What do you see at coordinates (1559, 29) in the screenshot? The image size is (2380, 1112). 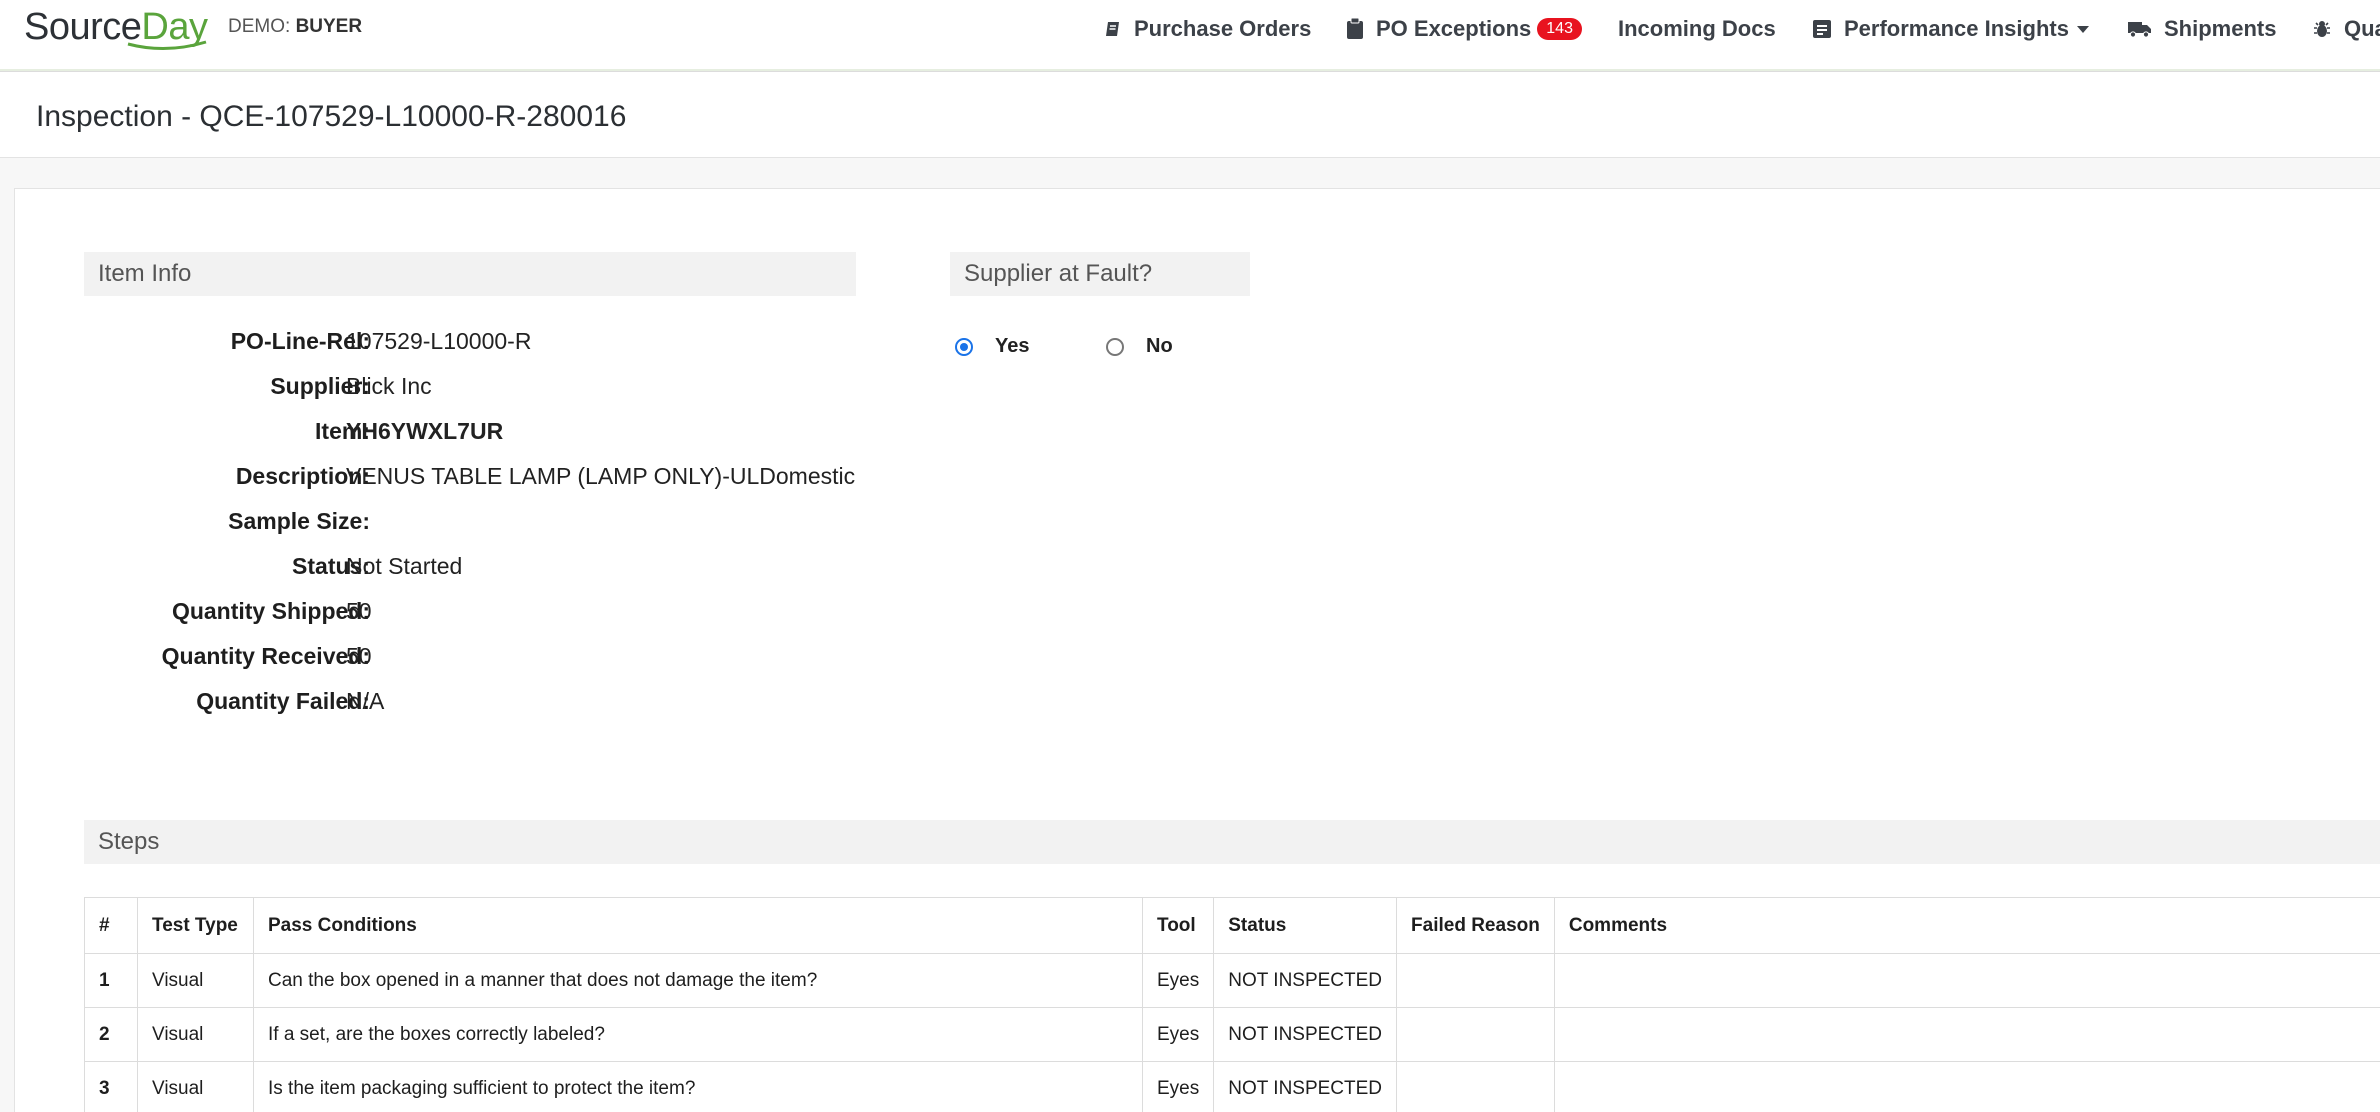 I see `exceptions-count-badge: 143` at bounding box center [1559, 29].